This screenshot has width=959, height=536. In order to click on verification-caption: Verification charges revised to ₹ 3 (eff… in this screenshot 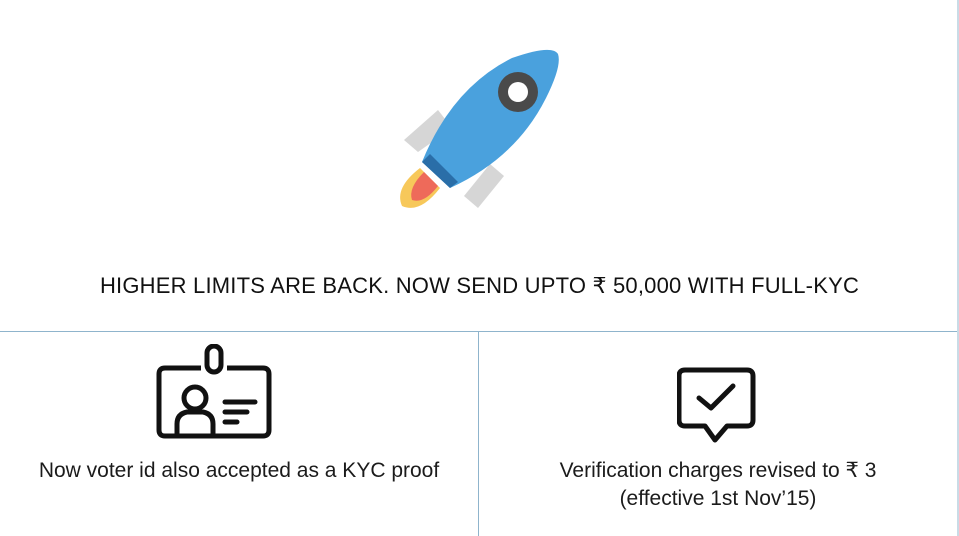, I will do `click(718, 485)`.